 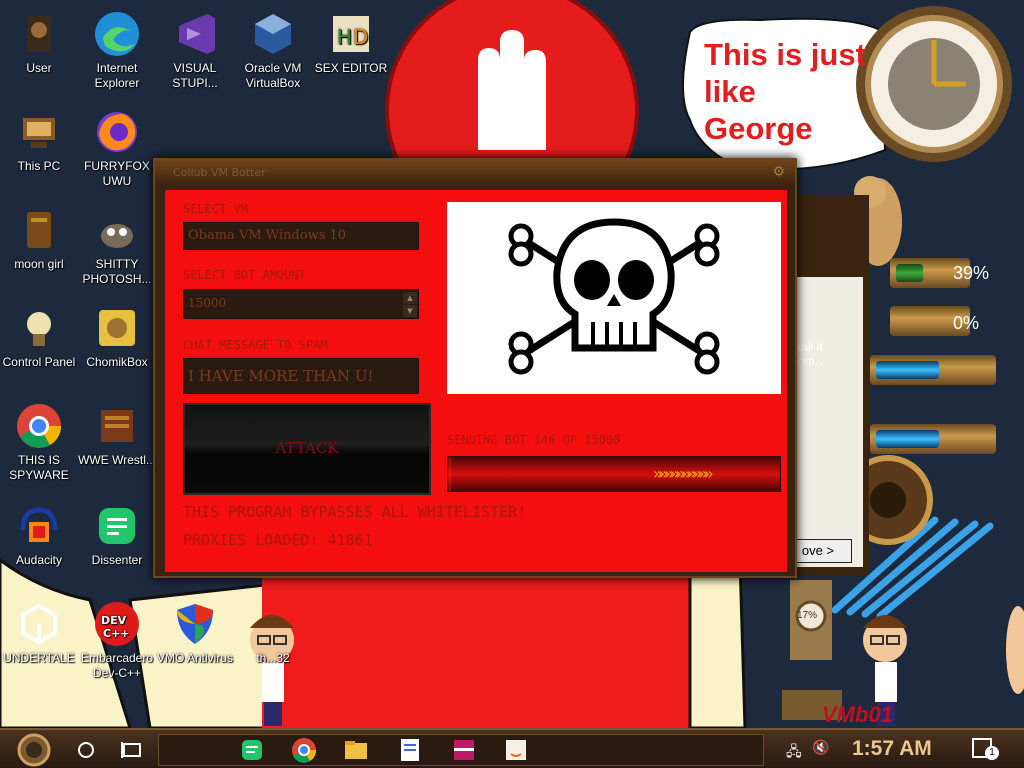 I want to click on gauge-cpu-label: 39%, so click(x=971, y=273).